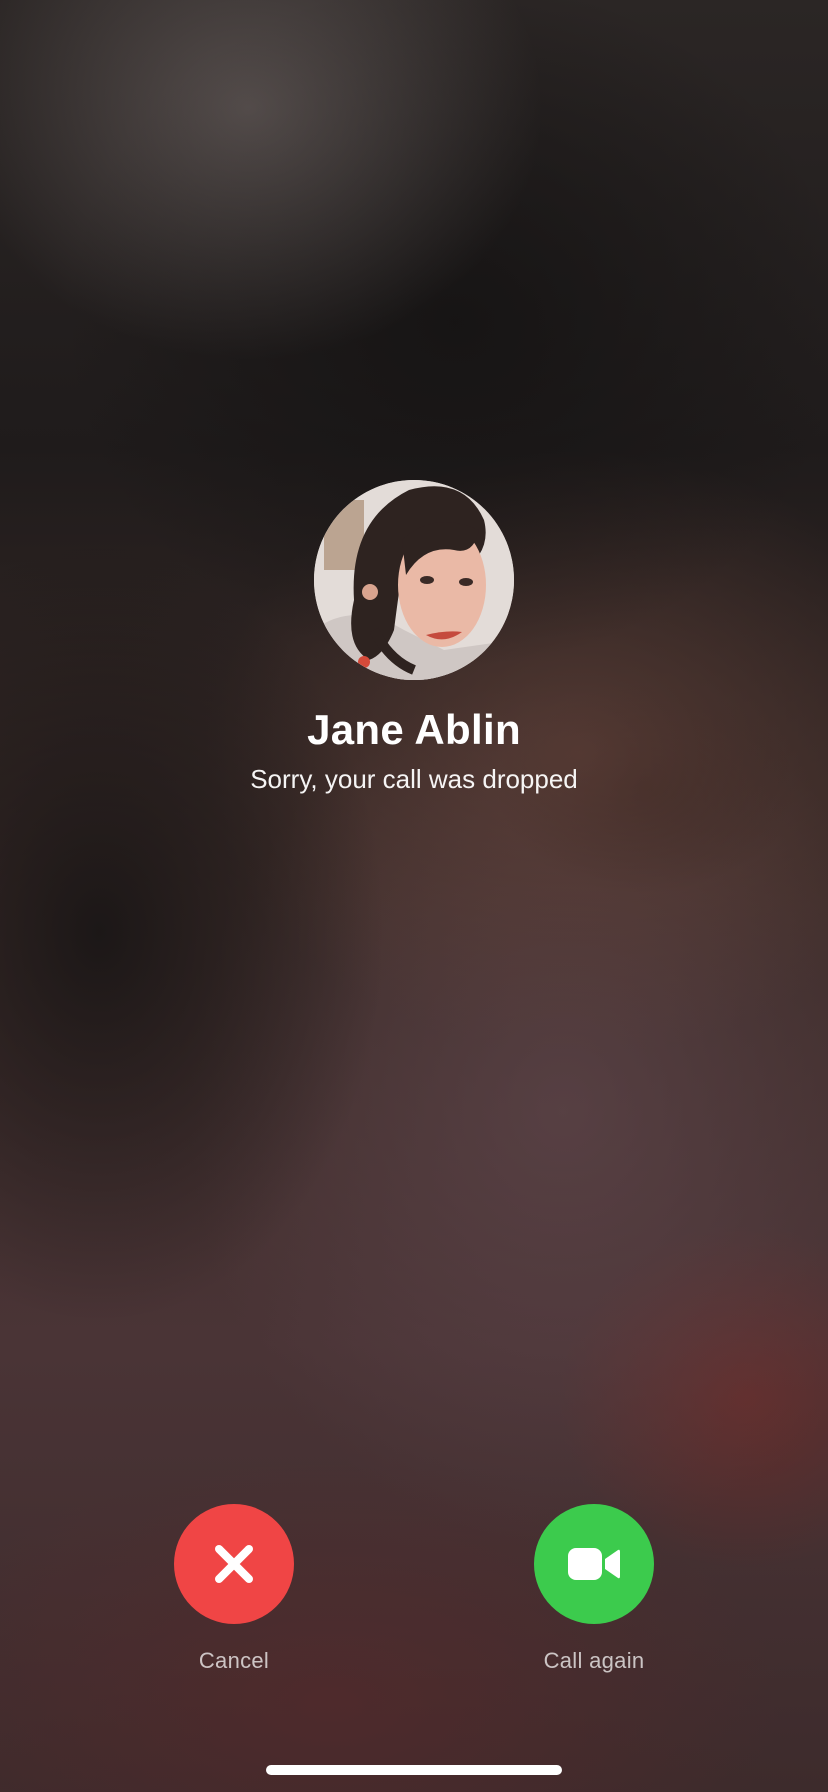 This screenshot has width=828, height=1792. Describe the element at coordinates (414, 729) in the screenshot. I see `contact-name: Jane Ablin` at that location.